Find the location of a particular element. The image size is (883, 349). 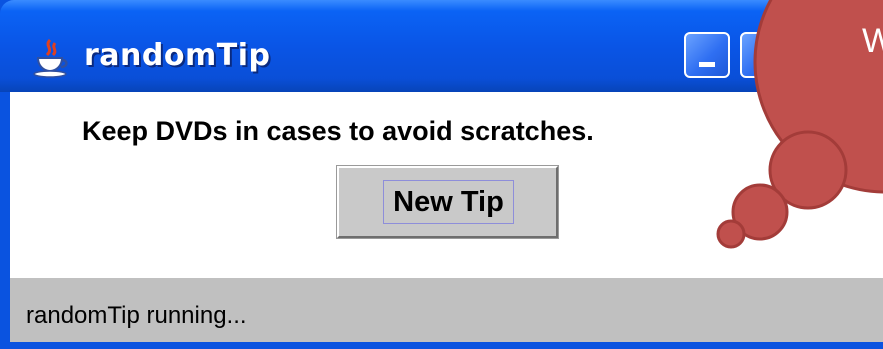

minimize-icon is located at coordinates (707, 64).